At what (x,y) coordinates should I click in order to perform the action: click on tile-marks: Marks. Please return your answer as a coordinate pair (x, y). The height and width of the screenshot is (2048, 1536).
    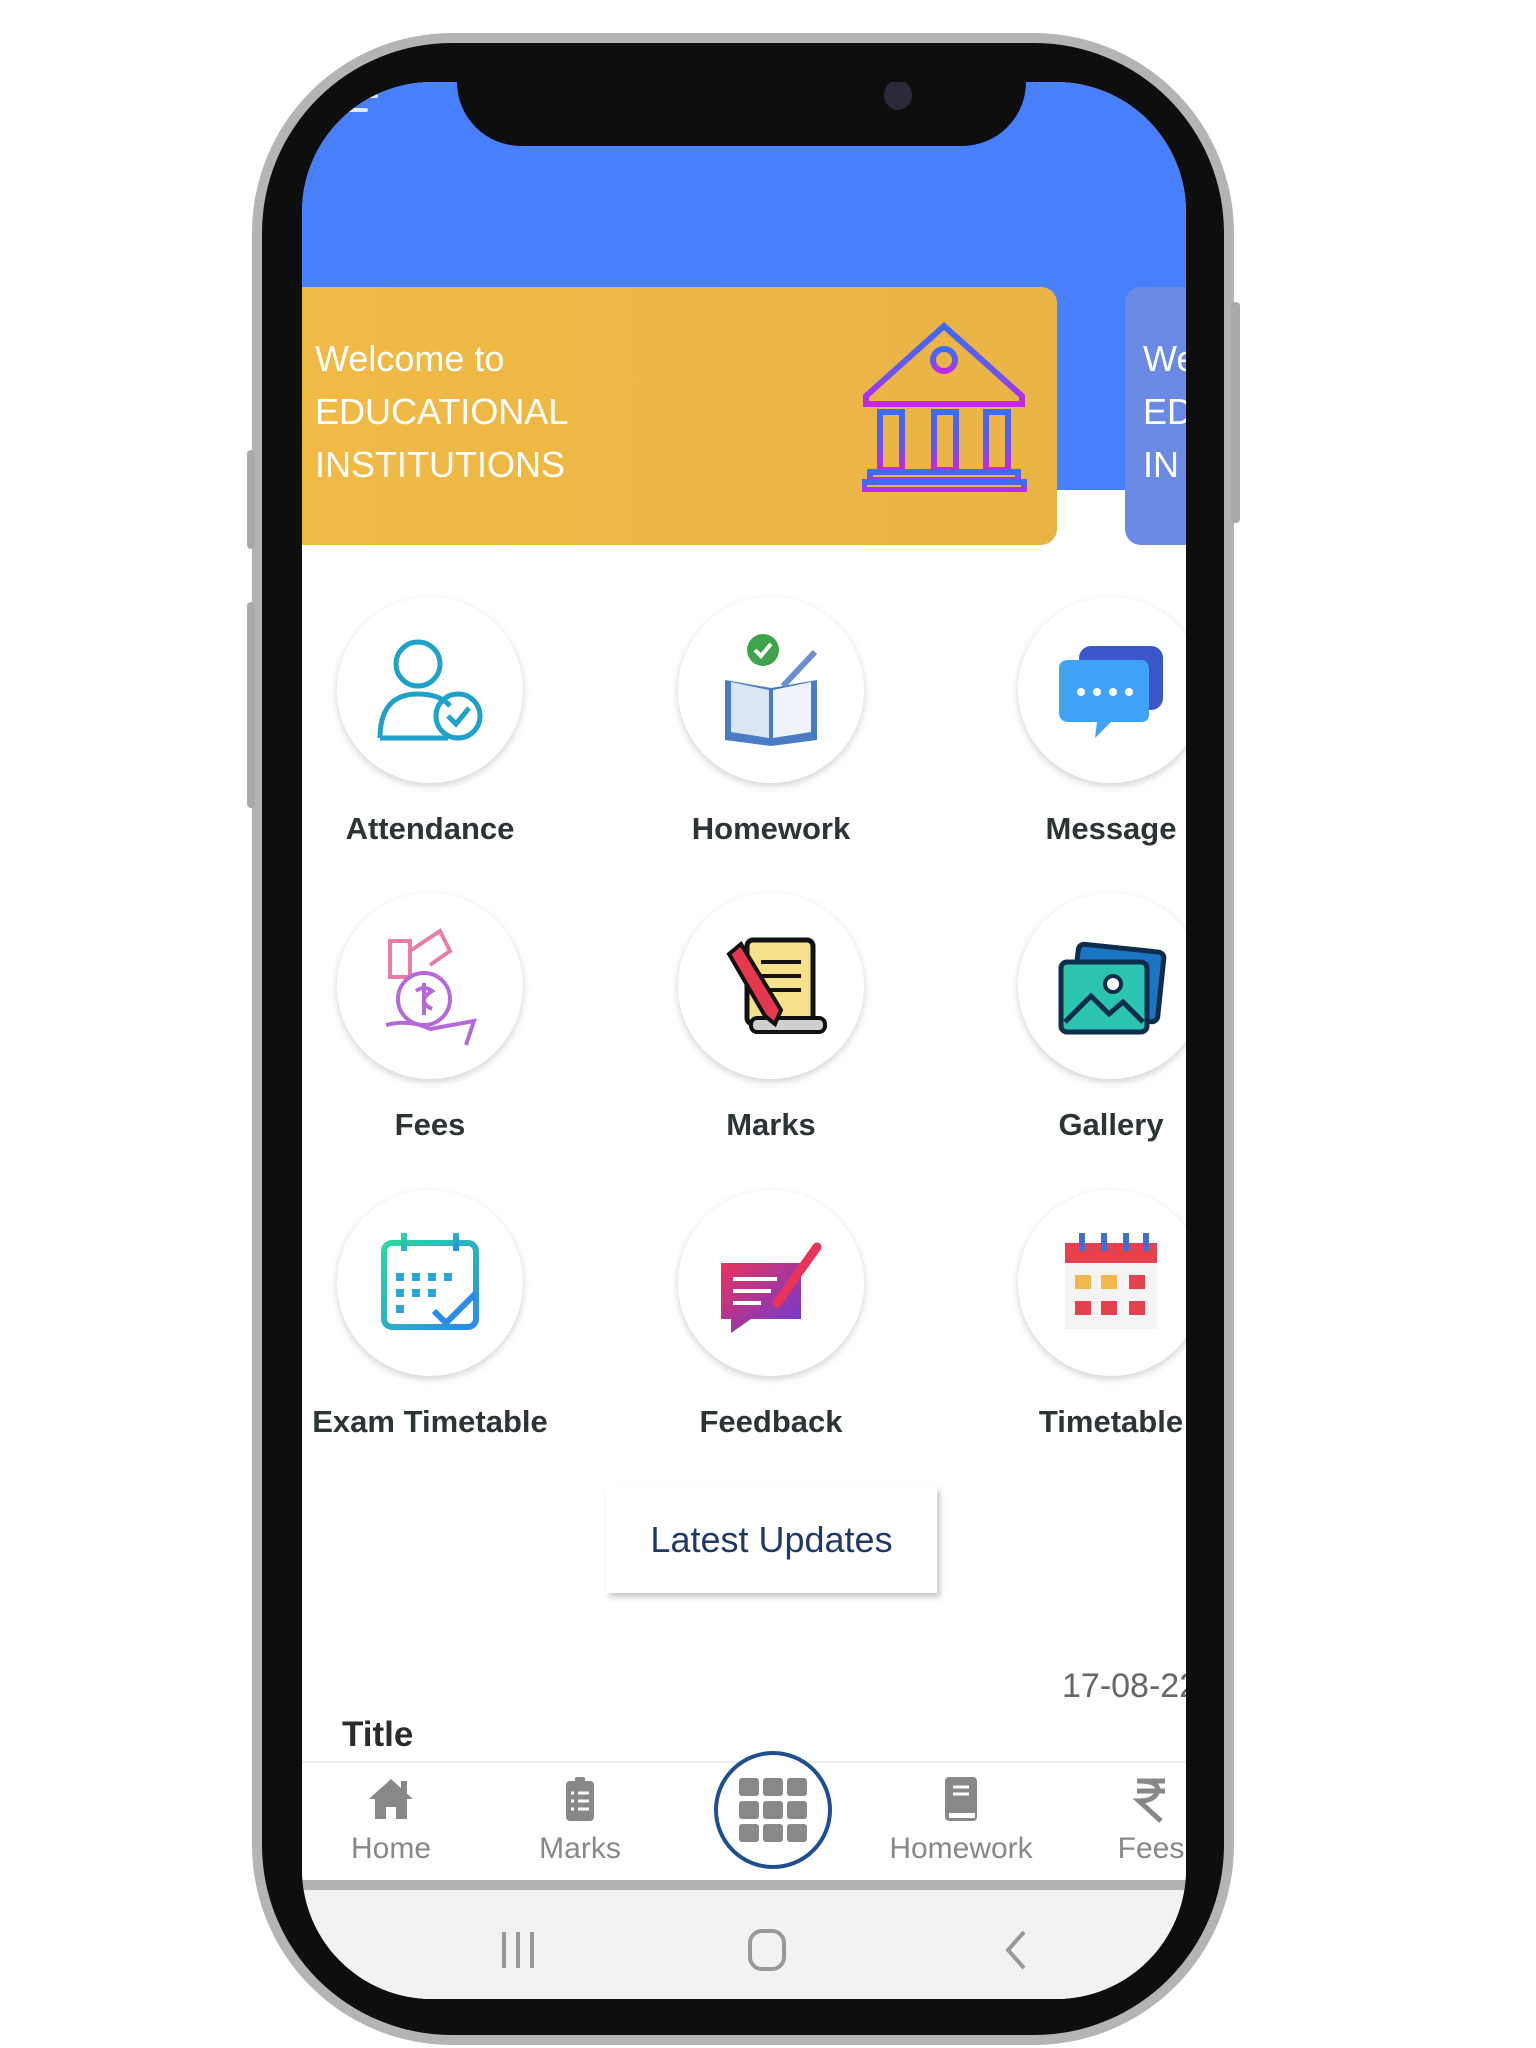
    Looking at the image, I should click on (771, 1018).